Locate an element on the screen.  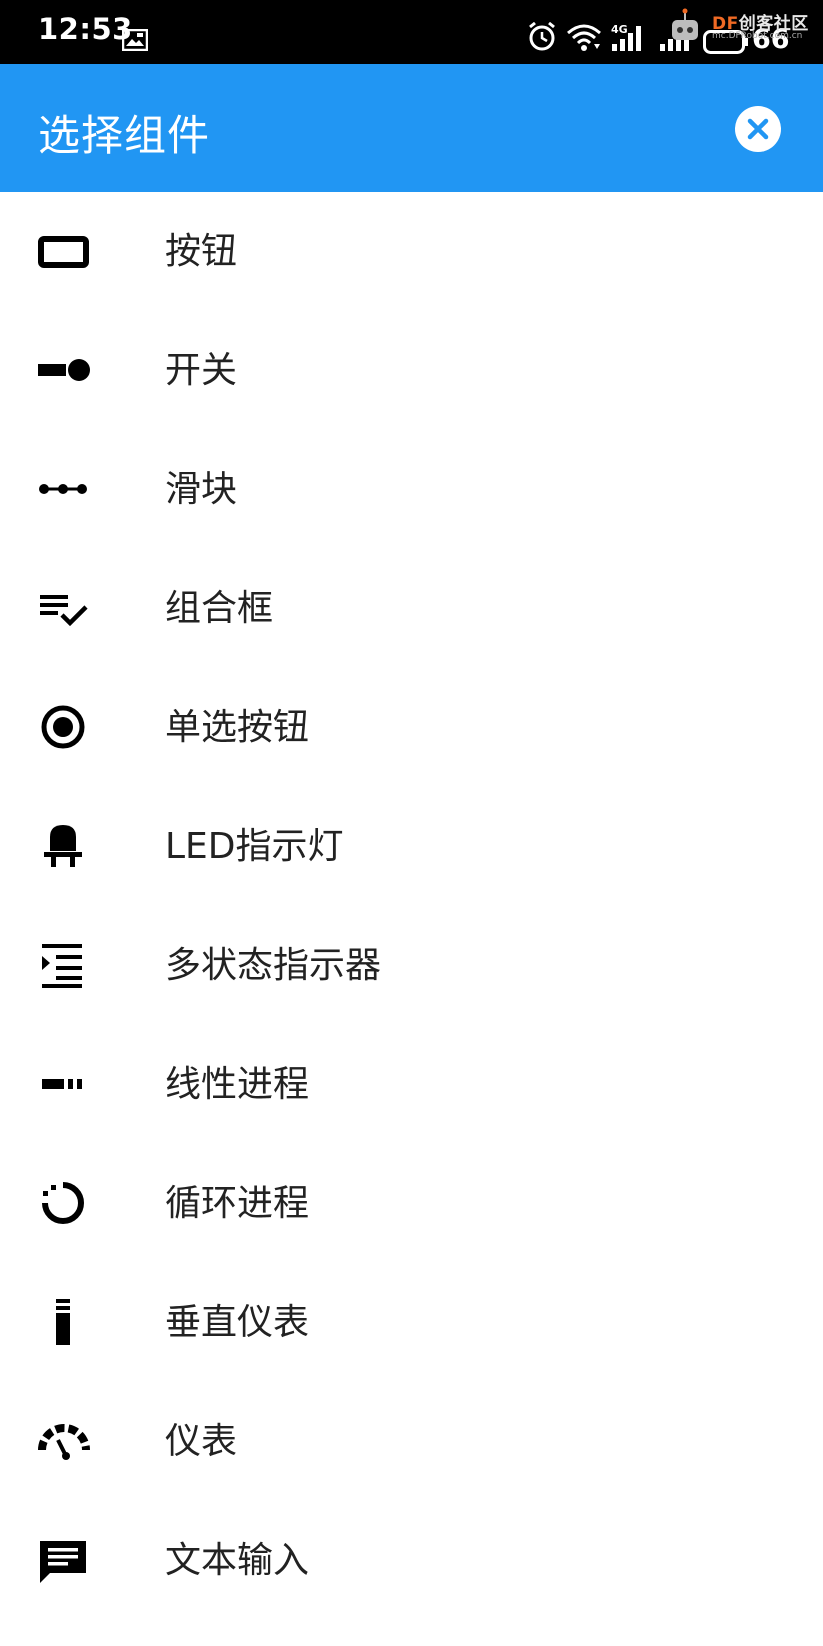
list-item-radio-button: 单选按钮 is located at coordinates (411, 727).